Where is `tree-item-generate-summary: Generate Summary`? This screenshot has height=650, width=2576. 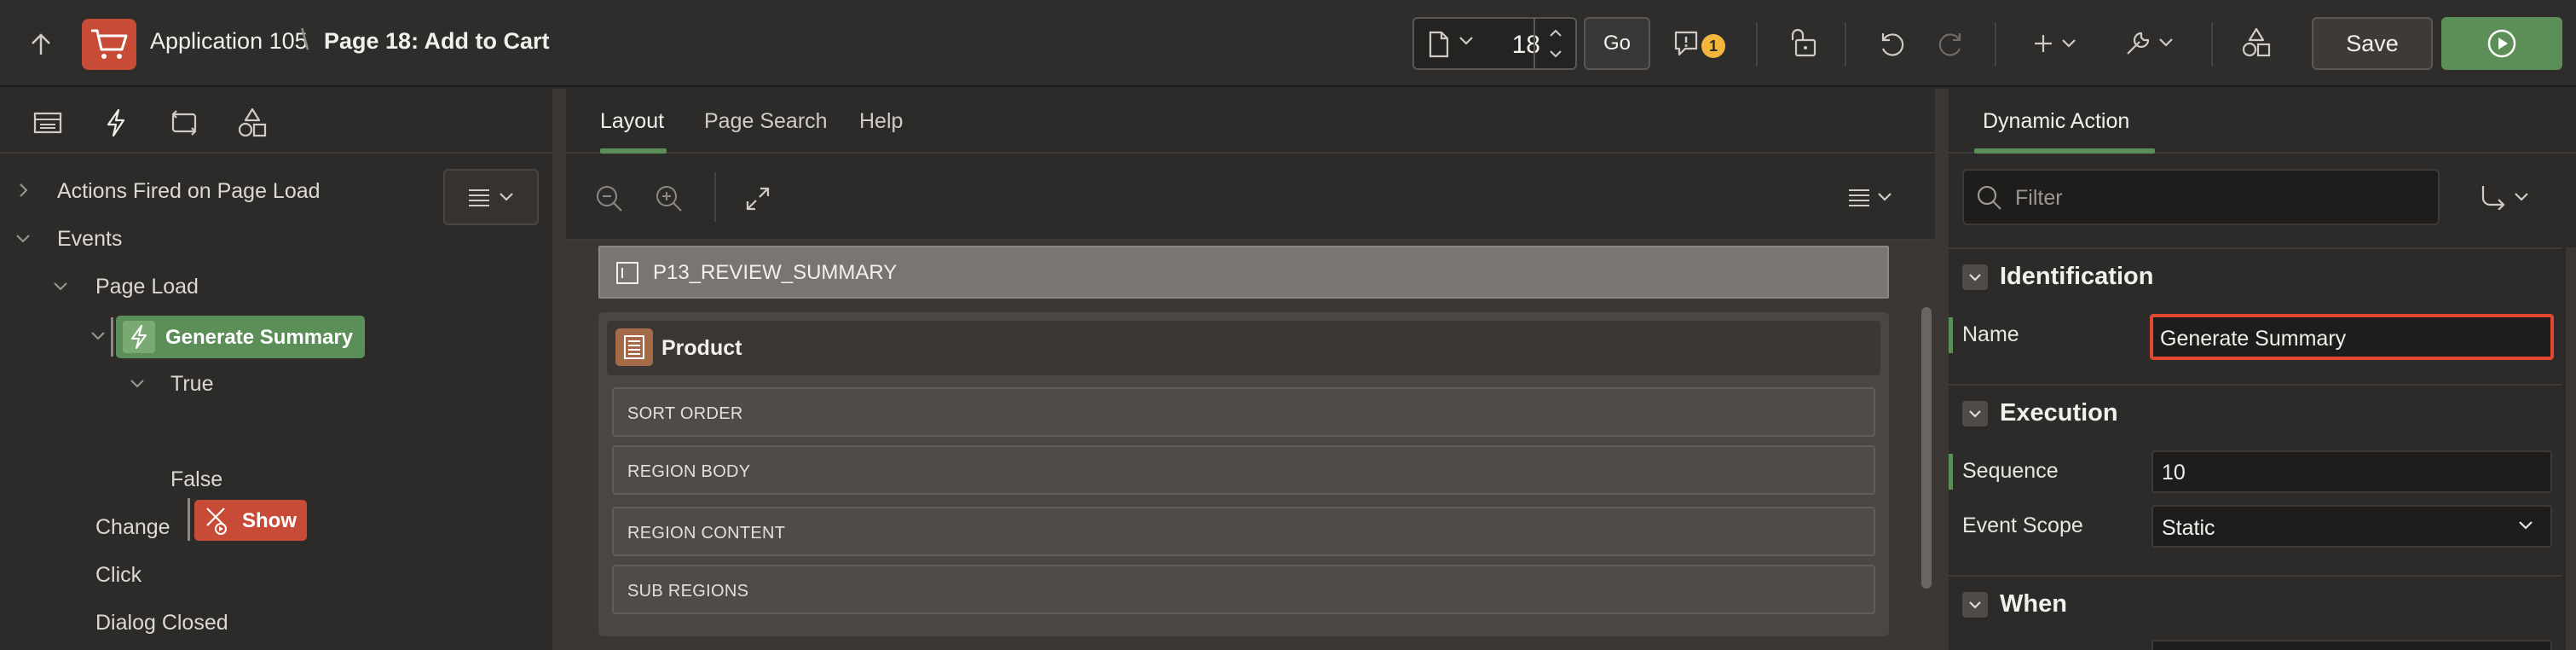 tree-item-generate-summary: Generate Summary is located at coordinates (240, 337).